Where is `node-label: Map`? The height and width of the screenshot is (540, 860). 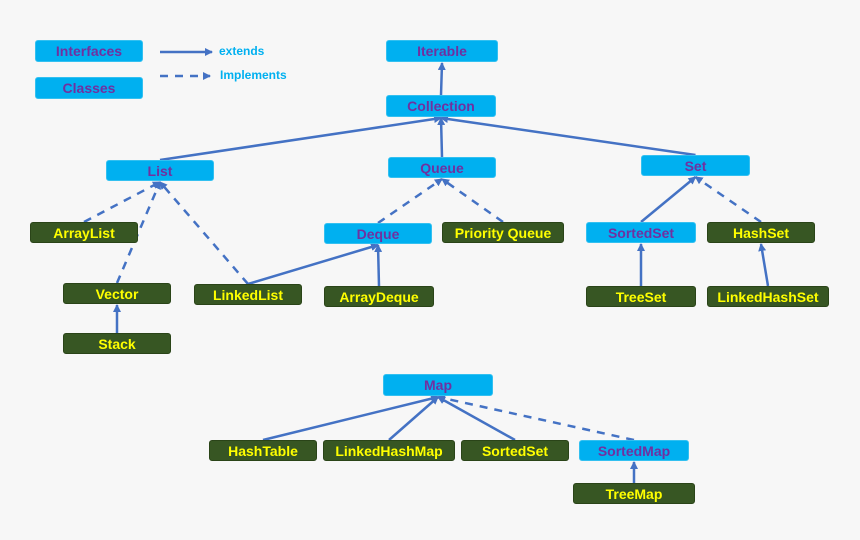 node-label: Map is located at coordinates (438, 385).